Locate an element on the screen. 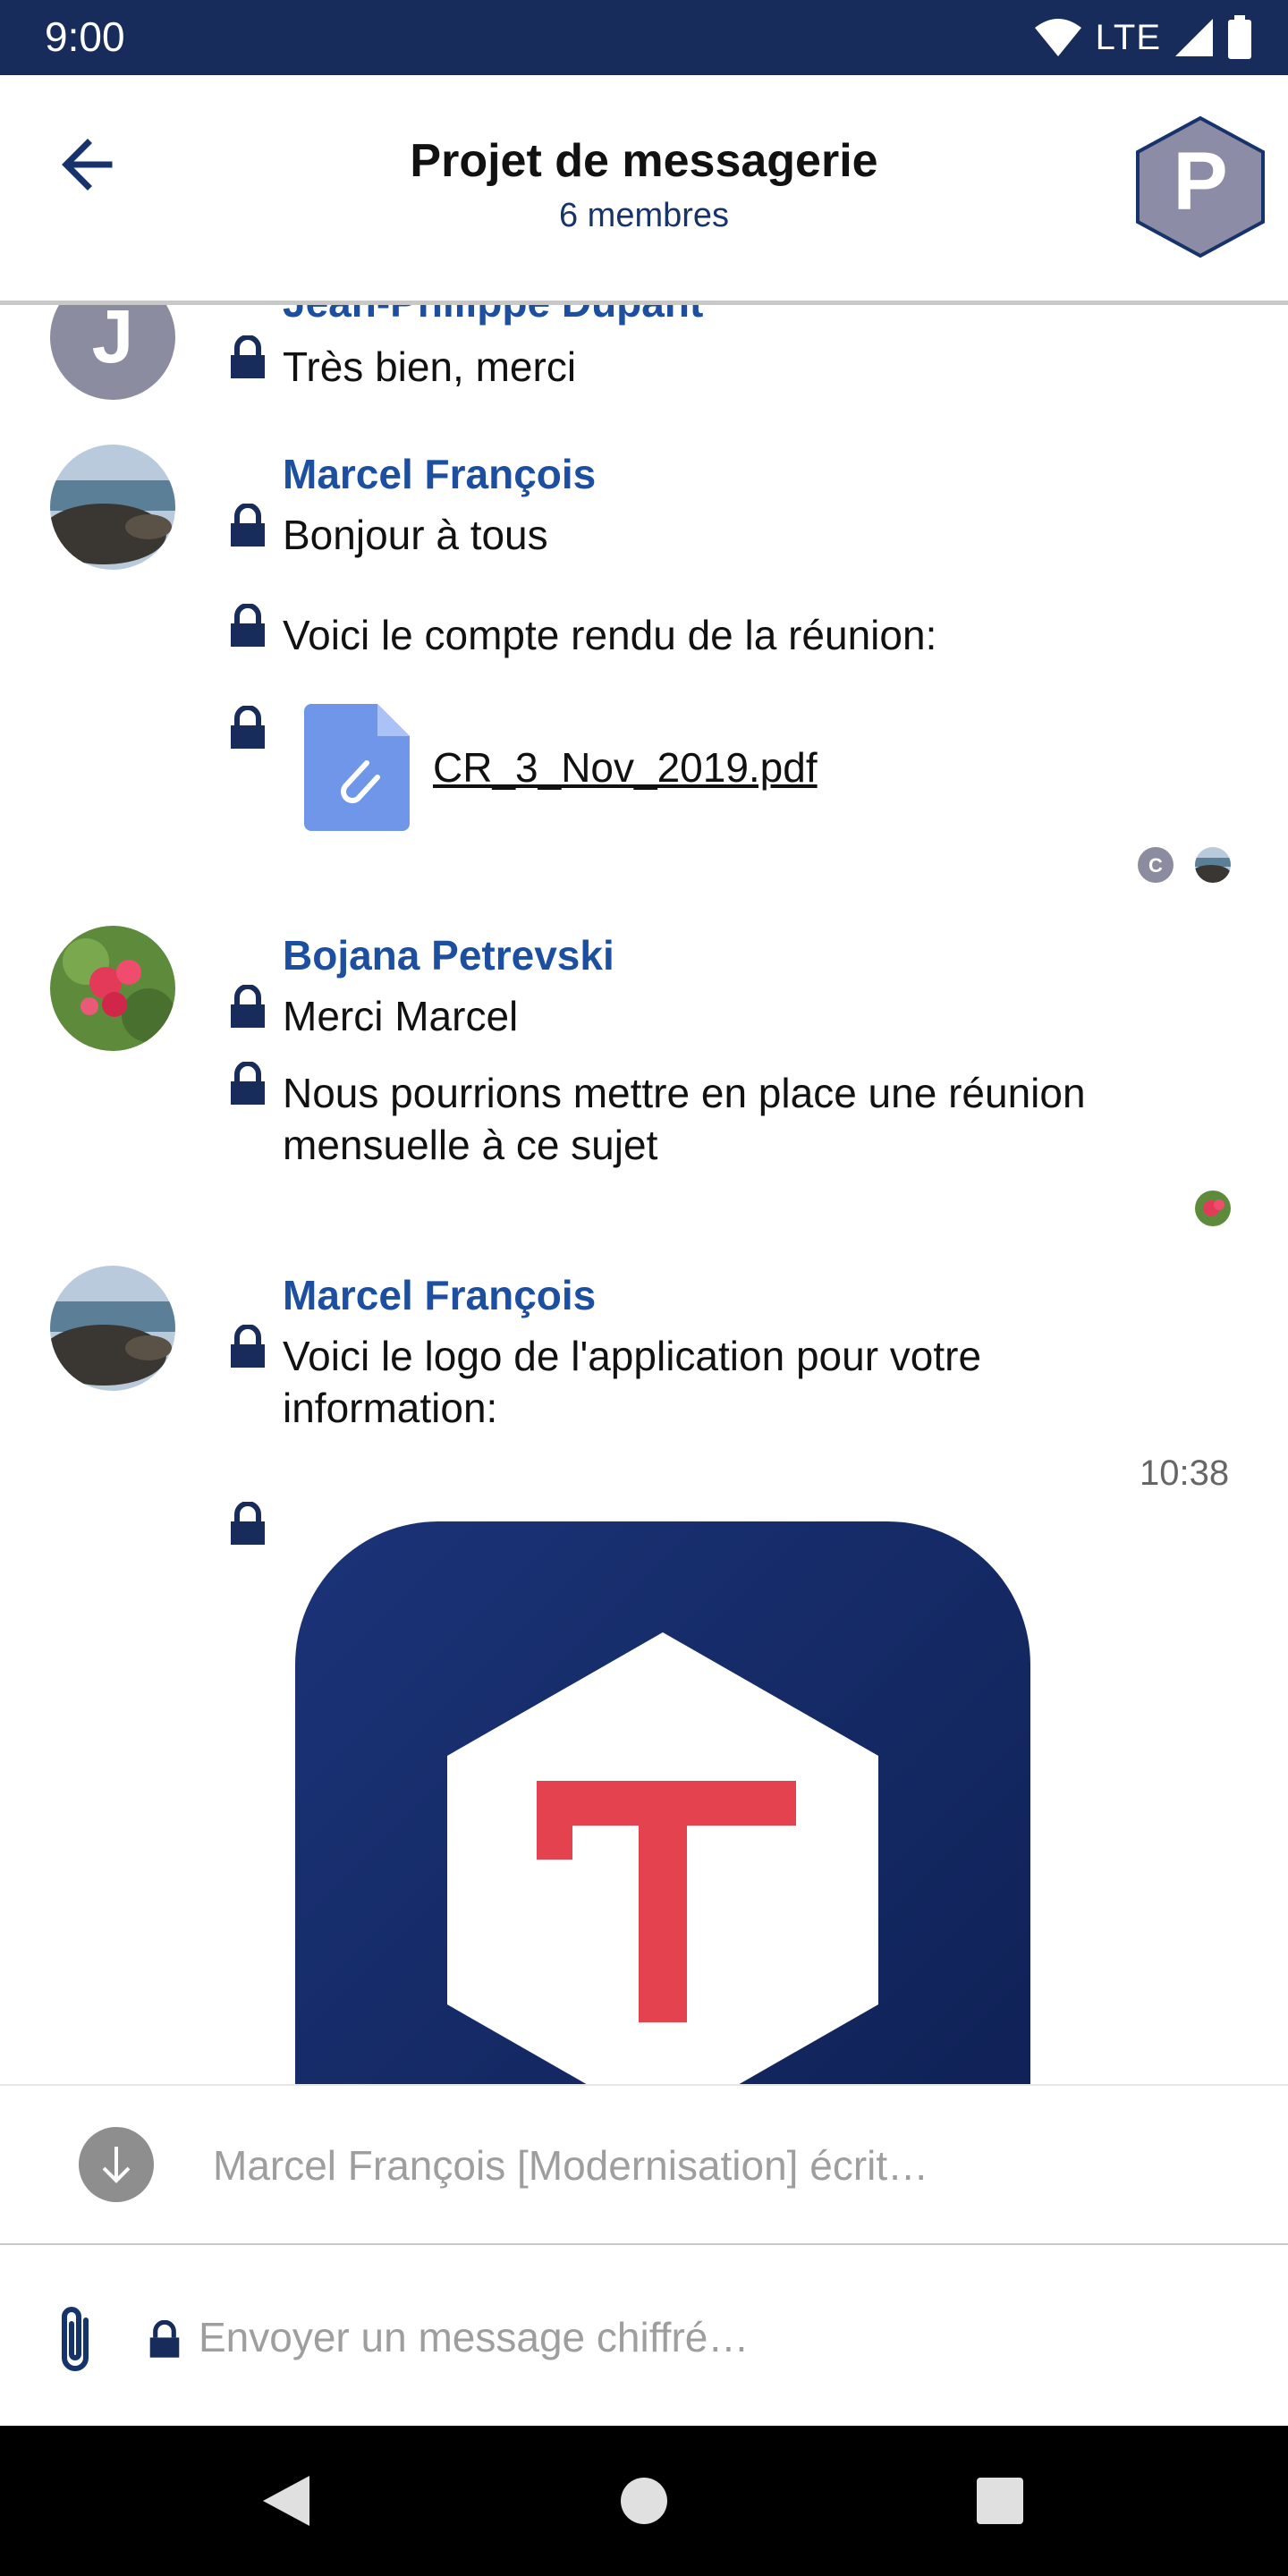 Image resolution: width=1288 pixels, height=2576 pixels. scroll-to-bottom-button is located at coordinates (116, 2164).